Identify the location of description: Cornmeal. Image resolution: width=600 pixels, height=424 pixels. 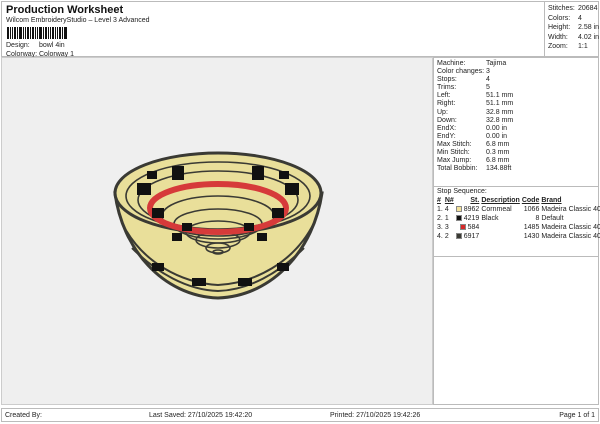
(496, 209).